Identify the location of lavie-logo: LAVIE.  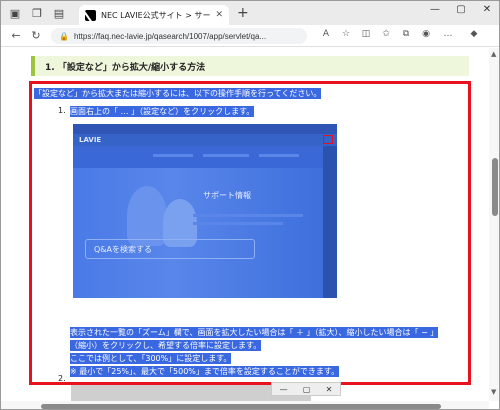
(90, 140).